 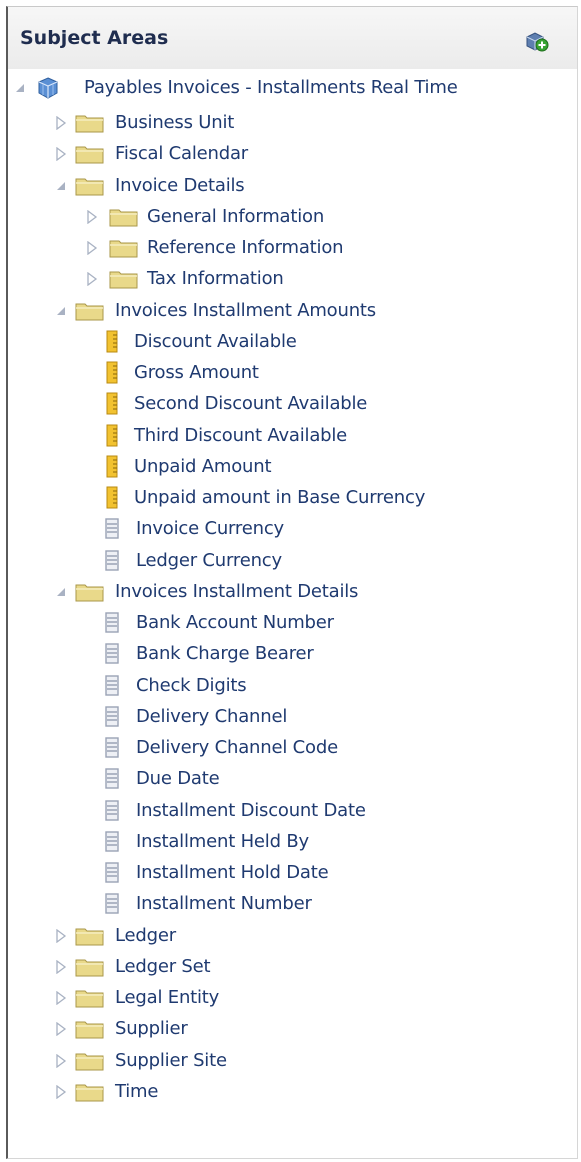 I want to click on tree-column-discount-available: Discount Available, so click(x=288, y=342).